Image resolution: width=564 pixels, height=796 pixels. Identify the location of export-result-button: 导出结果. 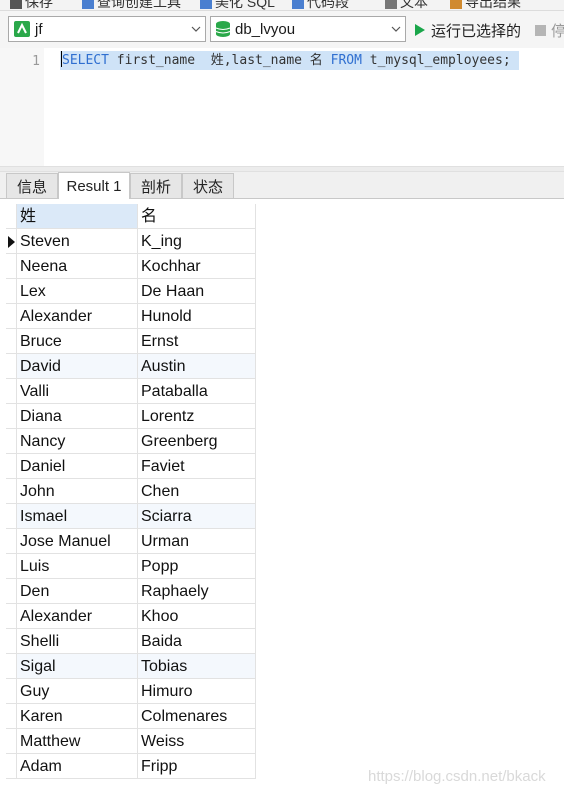
(485, 5).